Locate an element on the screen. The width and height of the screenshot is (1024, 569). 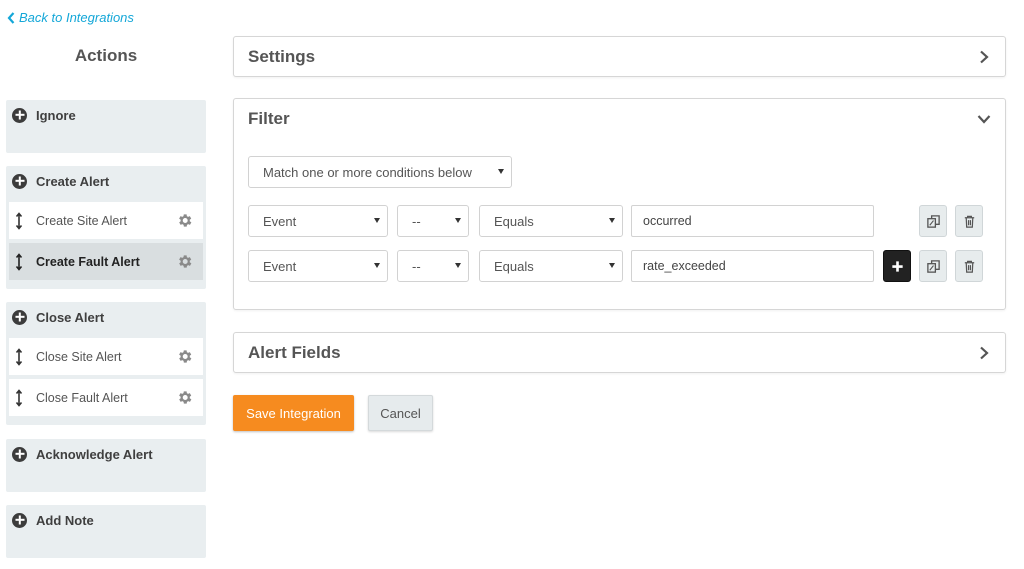
chevron-left-icon is located at coordinates (11, 17).